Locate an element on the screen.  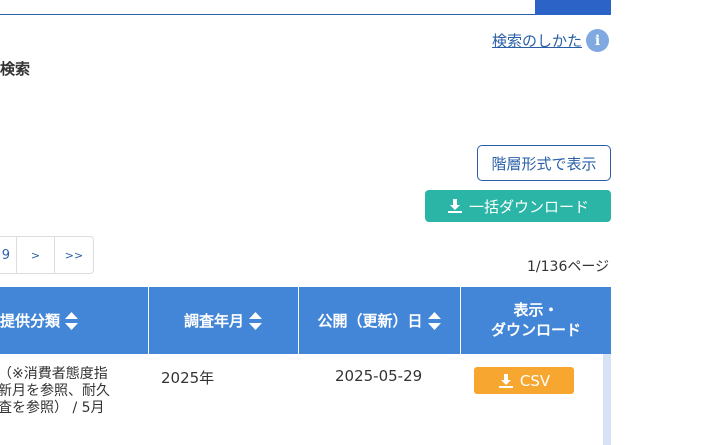
search-submit-button is located at coordinates (573, 7).